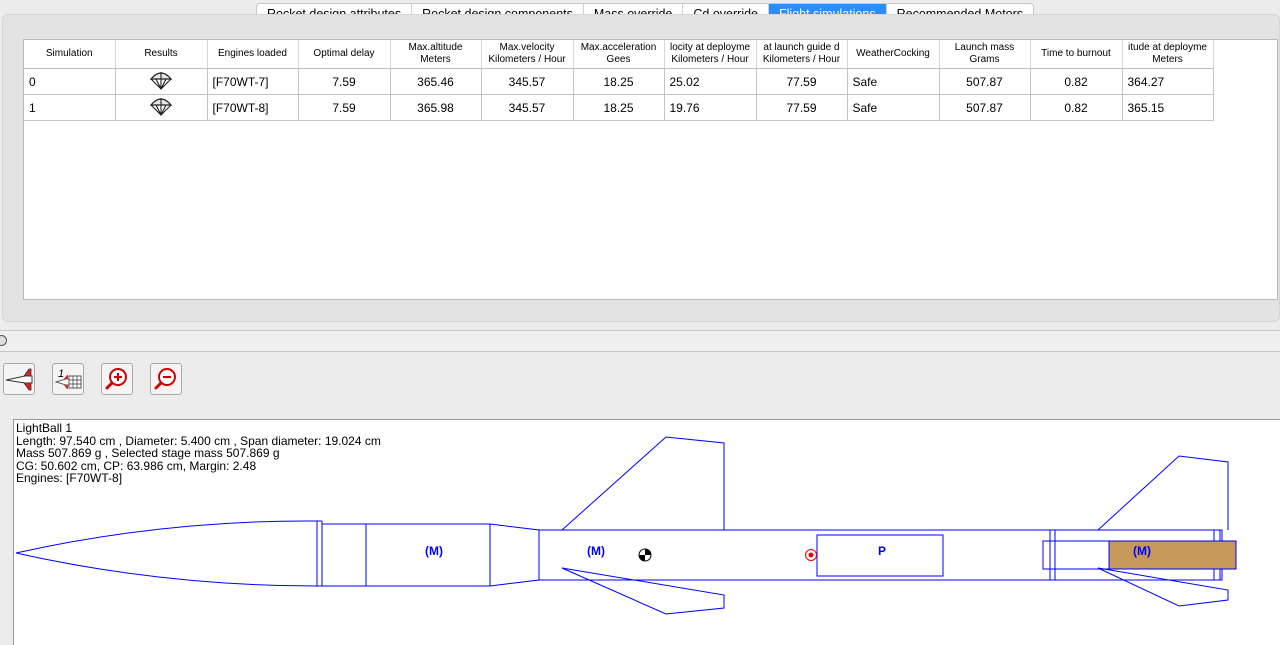 The width and height of the screenshot is (1280, 645). I want to click on column-header: Engines loaded, so click(253, 54).